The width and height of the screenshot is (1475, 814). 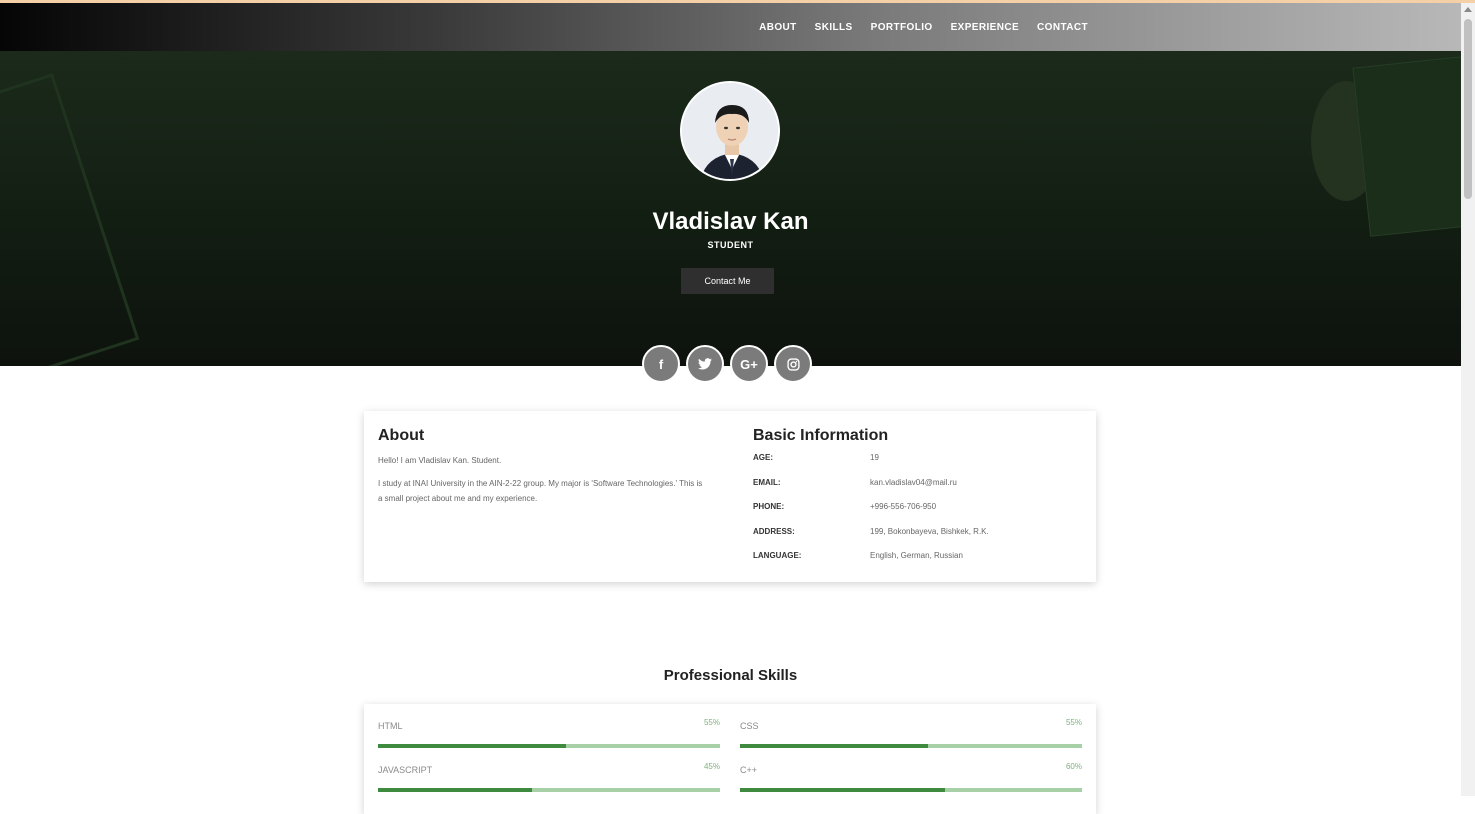 What do you see at coordinates (918, 465) in the screenshot?
I see `info-row: AGE: 19` at bounding box center [918, 465].